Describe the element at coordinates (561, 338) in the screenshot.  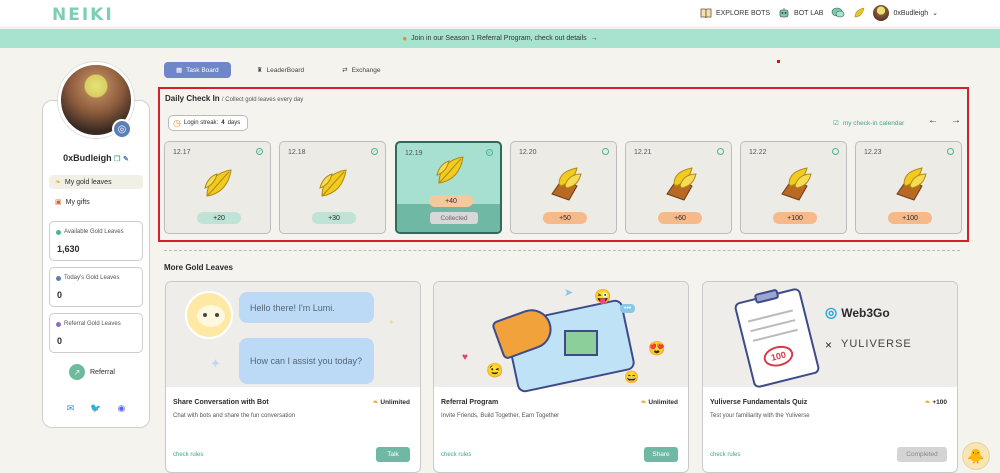
I see `referral-illustration: 😜 😍 😉 😄 ♥ ••• ➤` at that location.